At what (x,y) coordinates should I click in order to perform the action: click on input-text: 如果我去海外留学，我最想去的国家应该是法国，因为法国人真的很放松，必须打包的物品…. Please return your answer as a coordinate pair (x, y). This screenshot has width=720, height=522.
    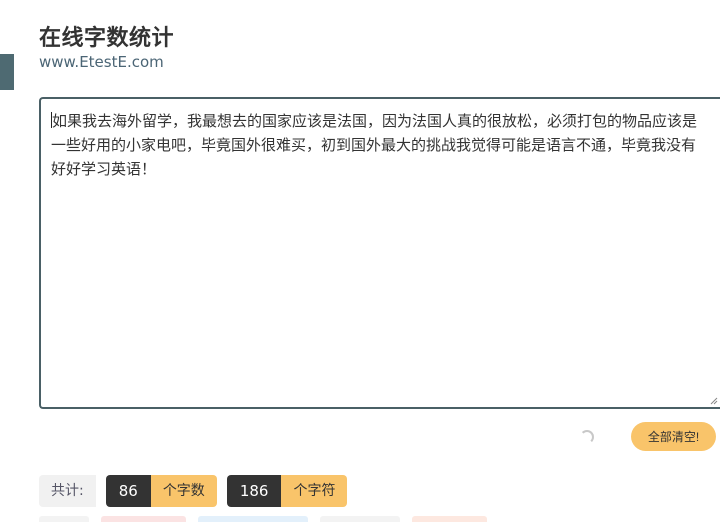
    Looking at the image, I should click on (374, 145).